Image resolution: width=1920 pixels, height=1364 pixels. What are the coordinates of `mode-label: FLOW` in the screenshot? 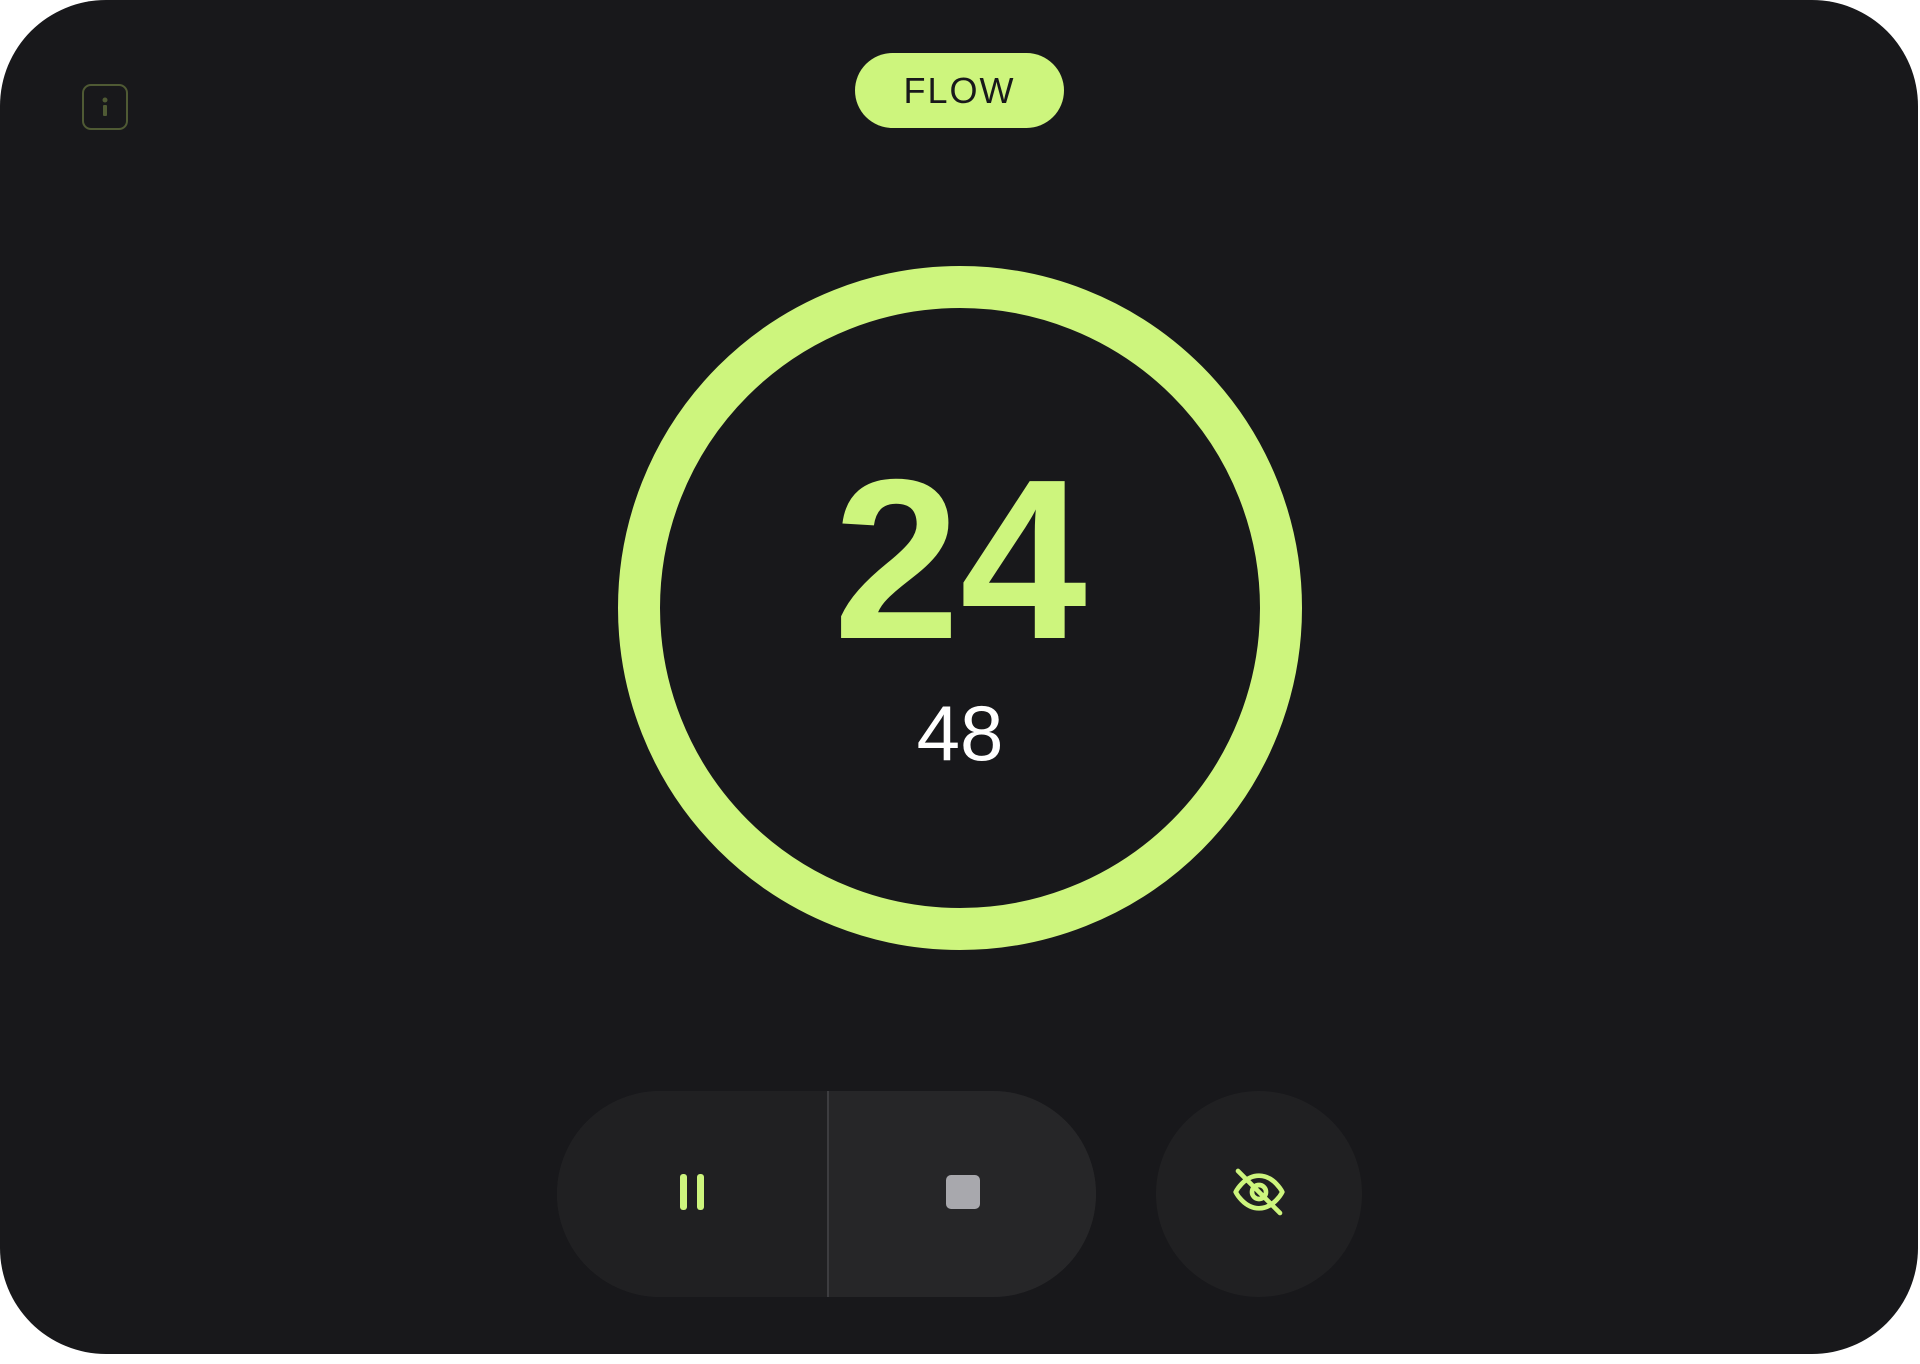 It's located at (959, 90).